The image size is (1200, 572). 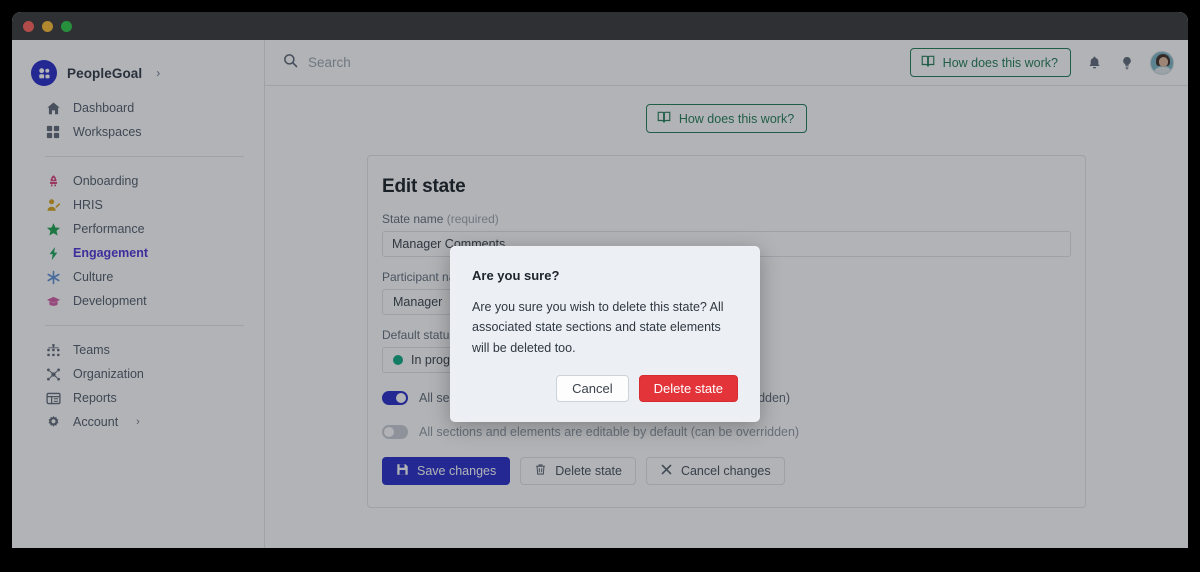 I want to click on dialog-actions: Cancel Delete state, so click(x=605, y=388).